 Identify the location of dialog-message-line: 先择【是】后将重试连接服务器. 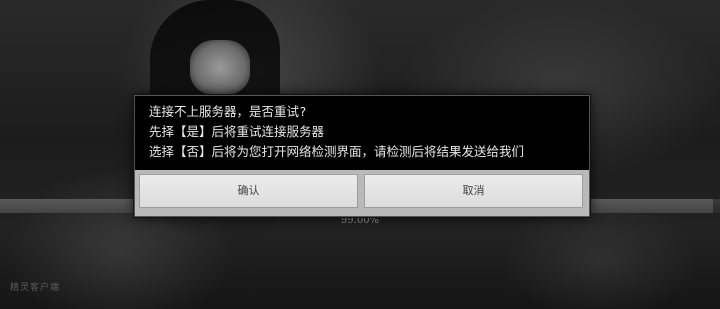
(237, 131).